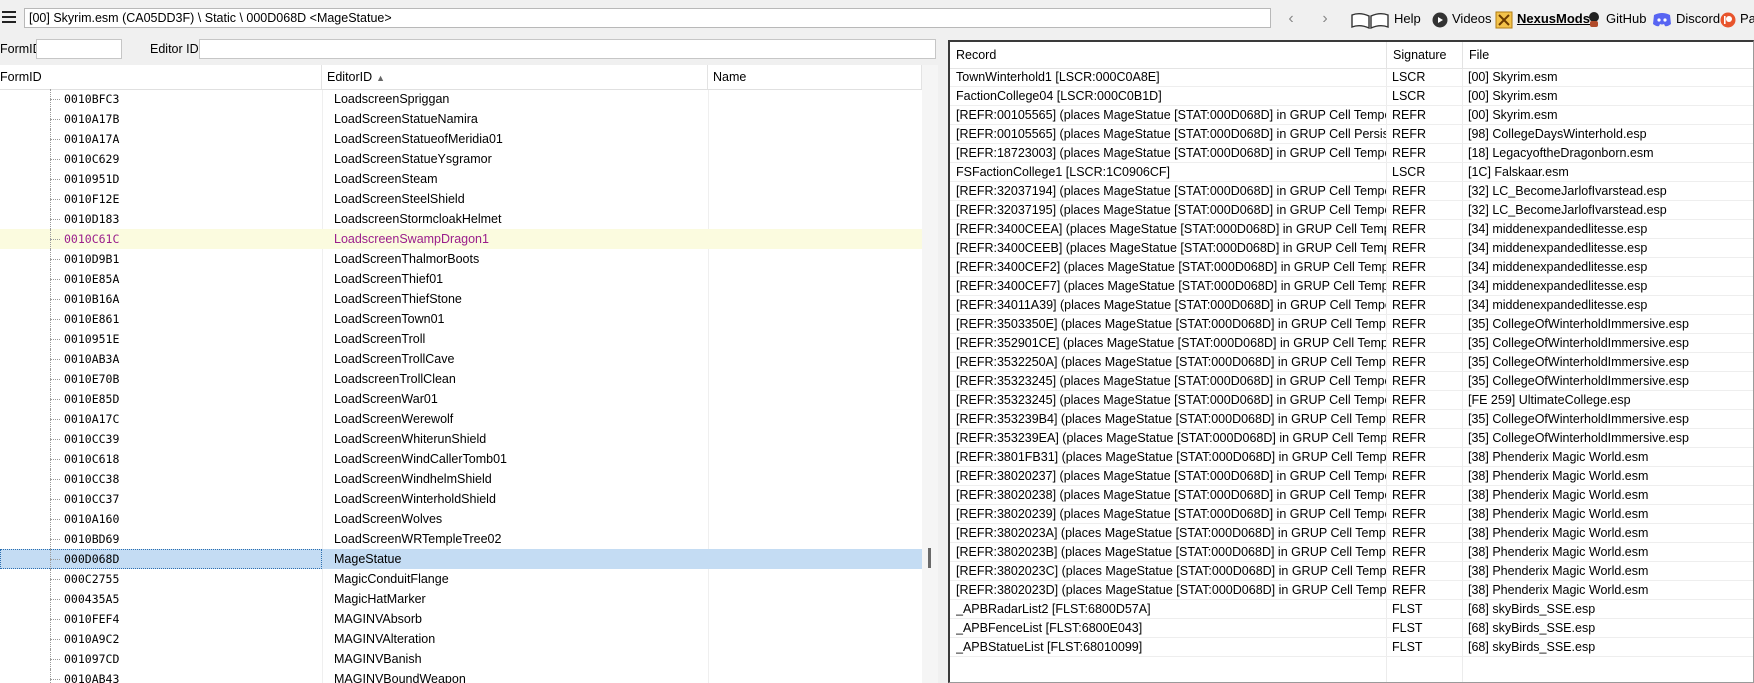 Image resolution: width=1754 pixels, height=683 pixels. What do you see at coordinates (461, 639) in the screenshot?
I see `table-row: 0010A9C2 MAGINVAlteration` at bounding box center [461, 639].